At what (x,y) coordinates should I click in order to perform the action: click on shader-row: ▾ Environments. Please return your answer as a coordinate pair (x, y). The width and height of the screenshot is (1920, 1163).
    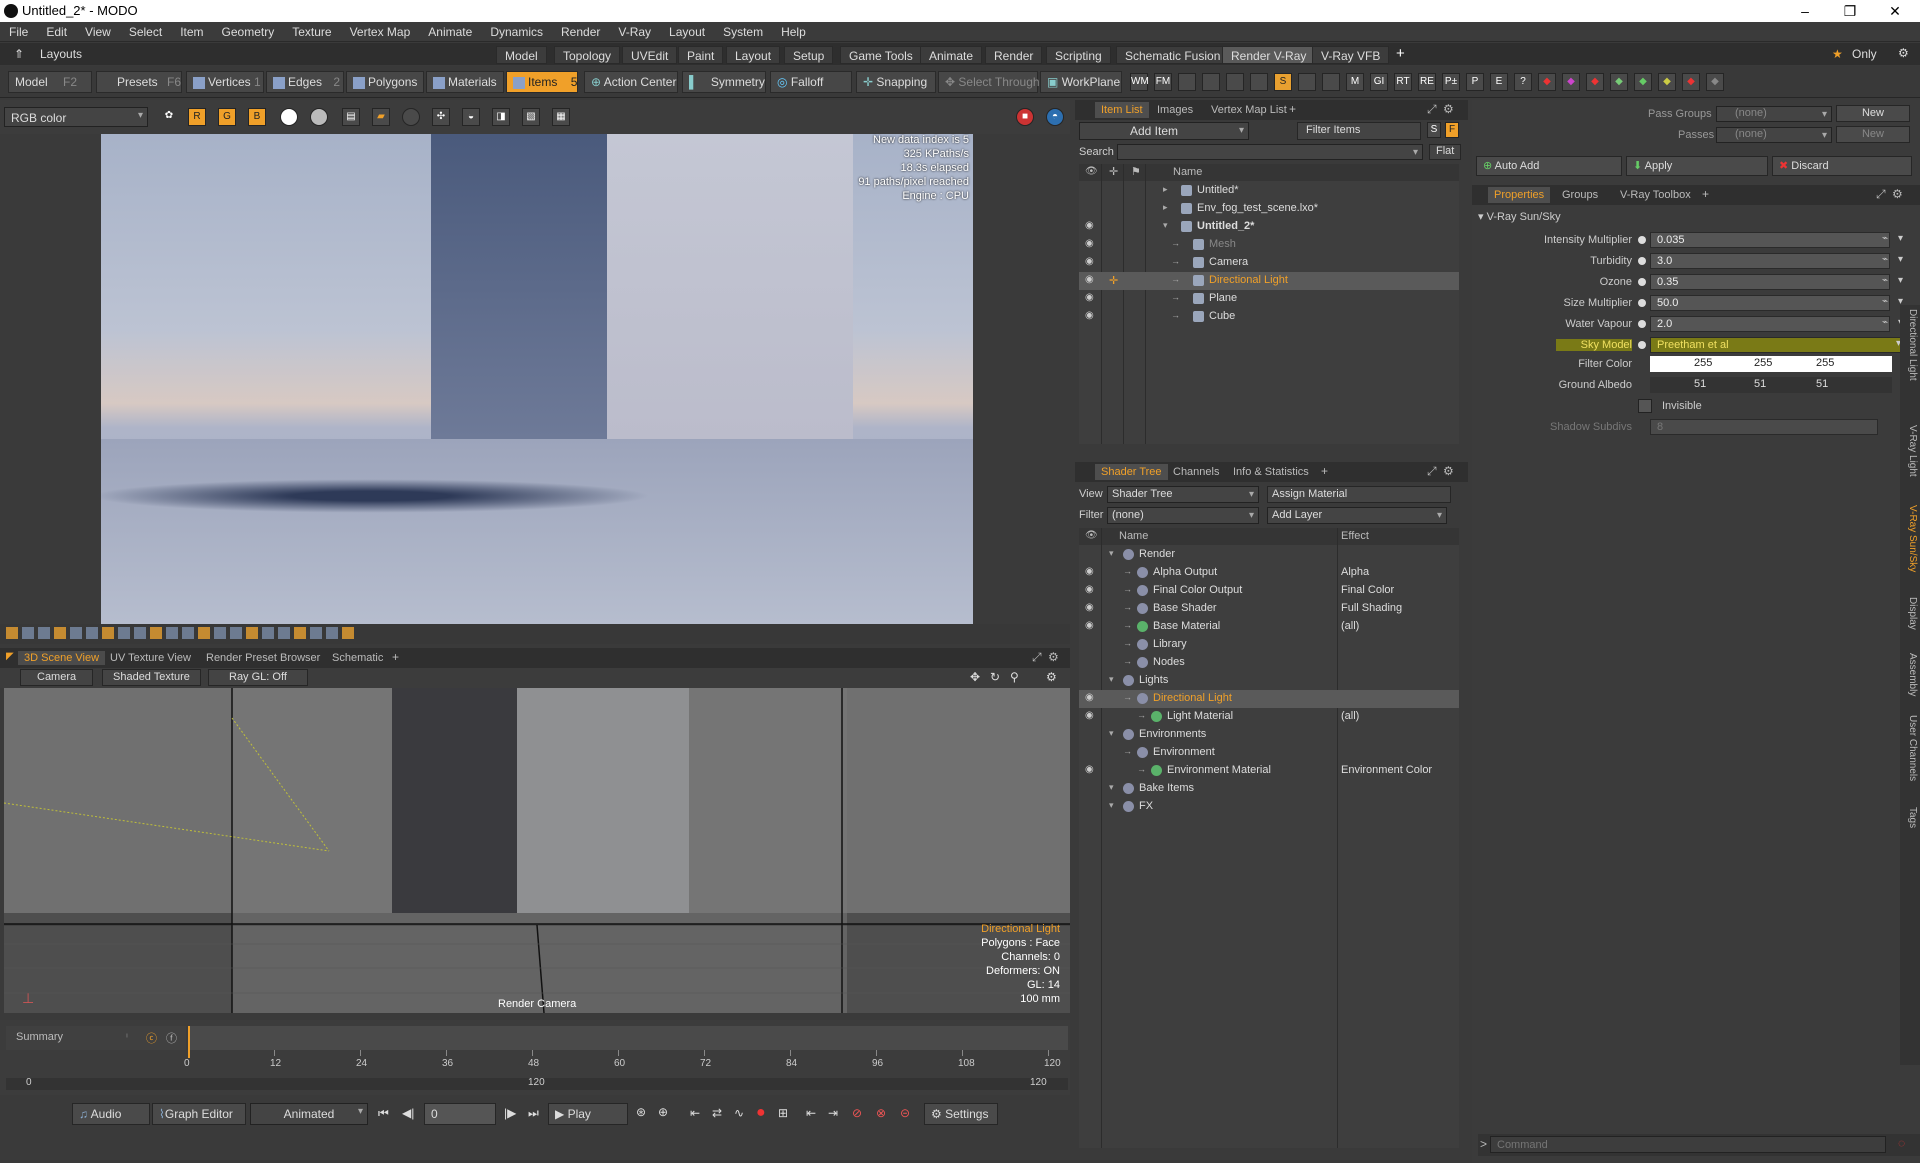
    Looking at the image, I should click on (1269, 735).